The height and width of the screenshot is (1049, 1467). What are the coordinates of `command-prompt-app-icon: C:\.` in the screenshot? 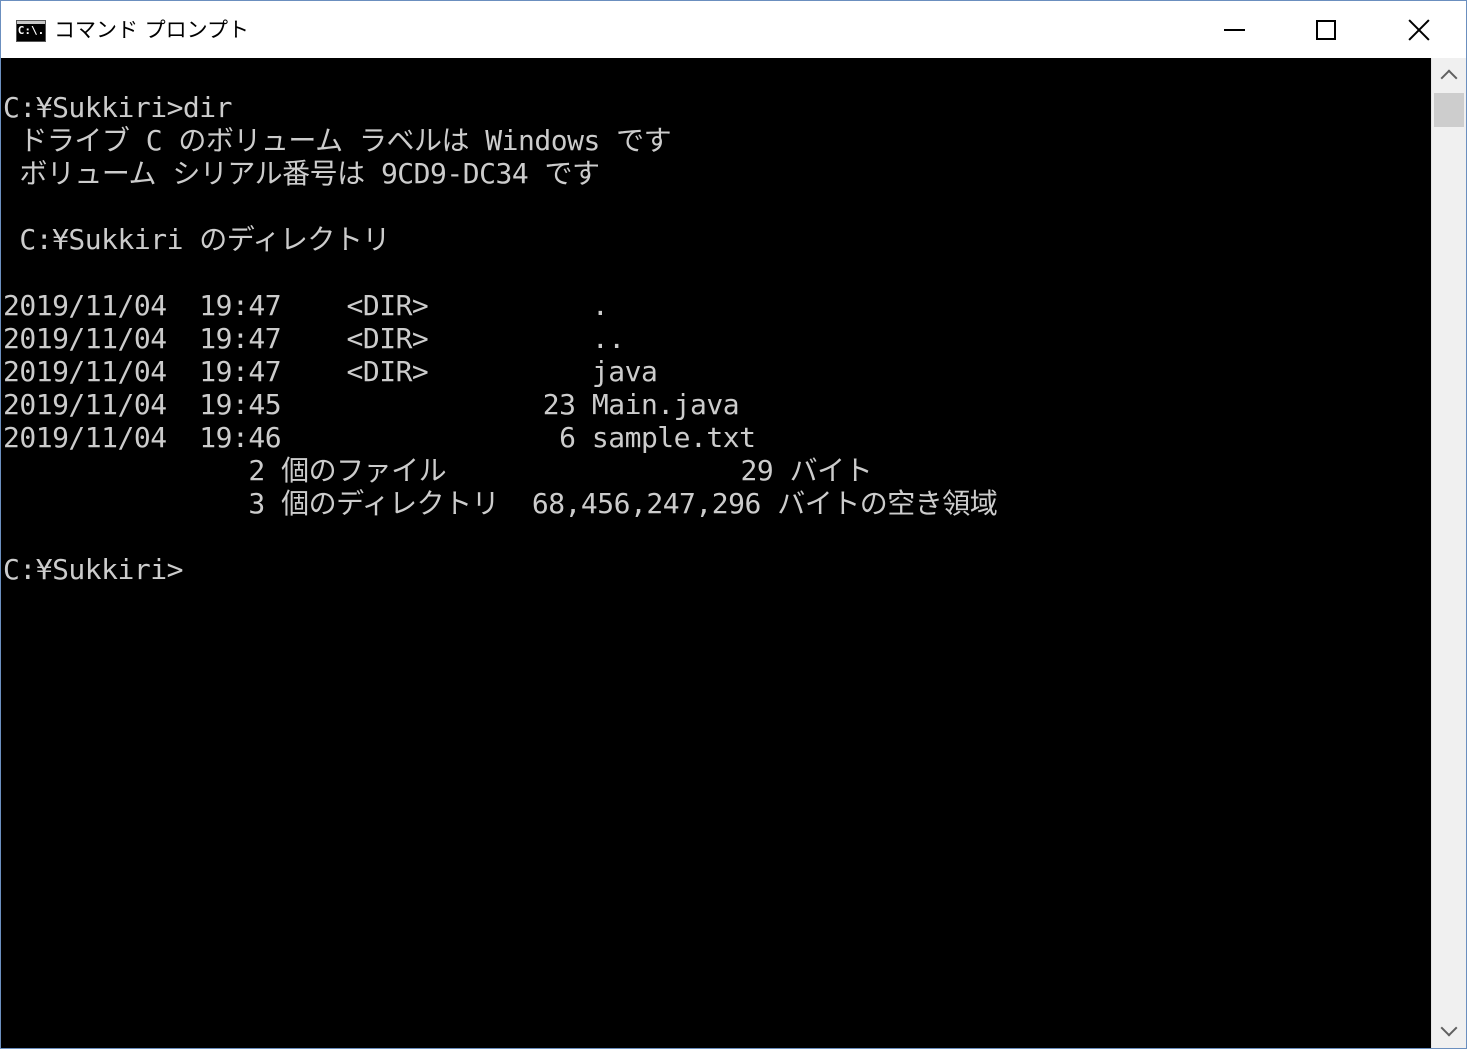 It's located at (31, 31).